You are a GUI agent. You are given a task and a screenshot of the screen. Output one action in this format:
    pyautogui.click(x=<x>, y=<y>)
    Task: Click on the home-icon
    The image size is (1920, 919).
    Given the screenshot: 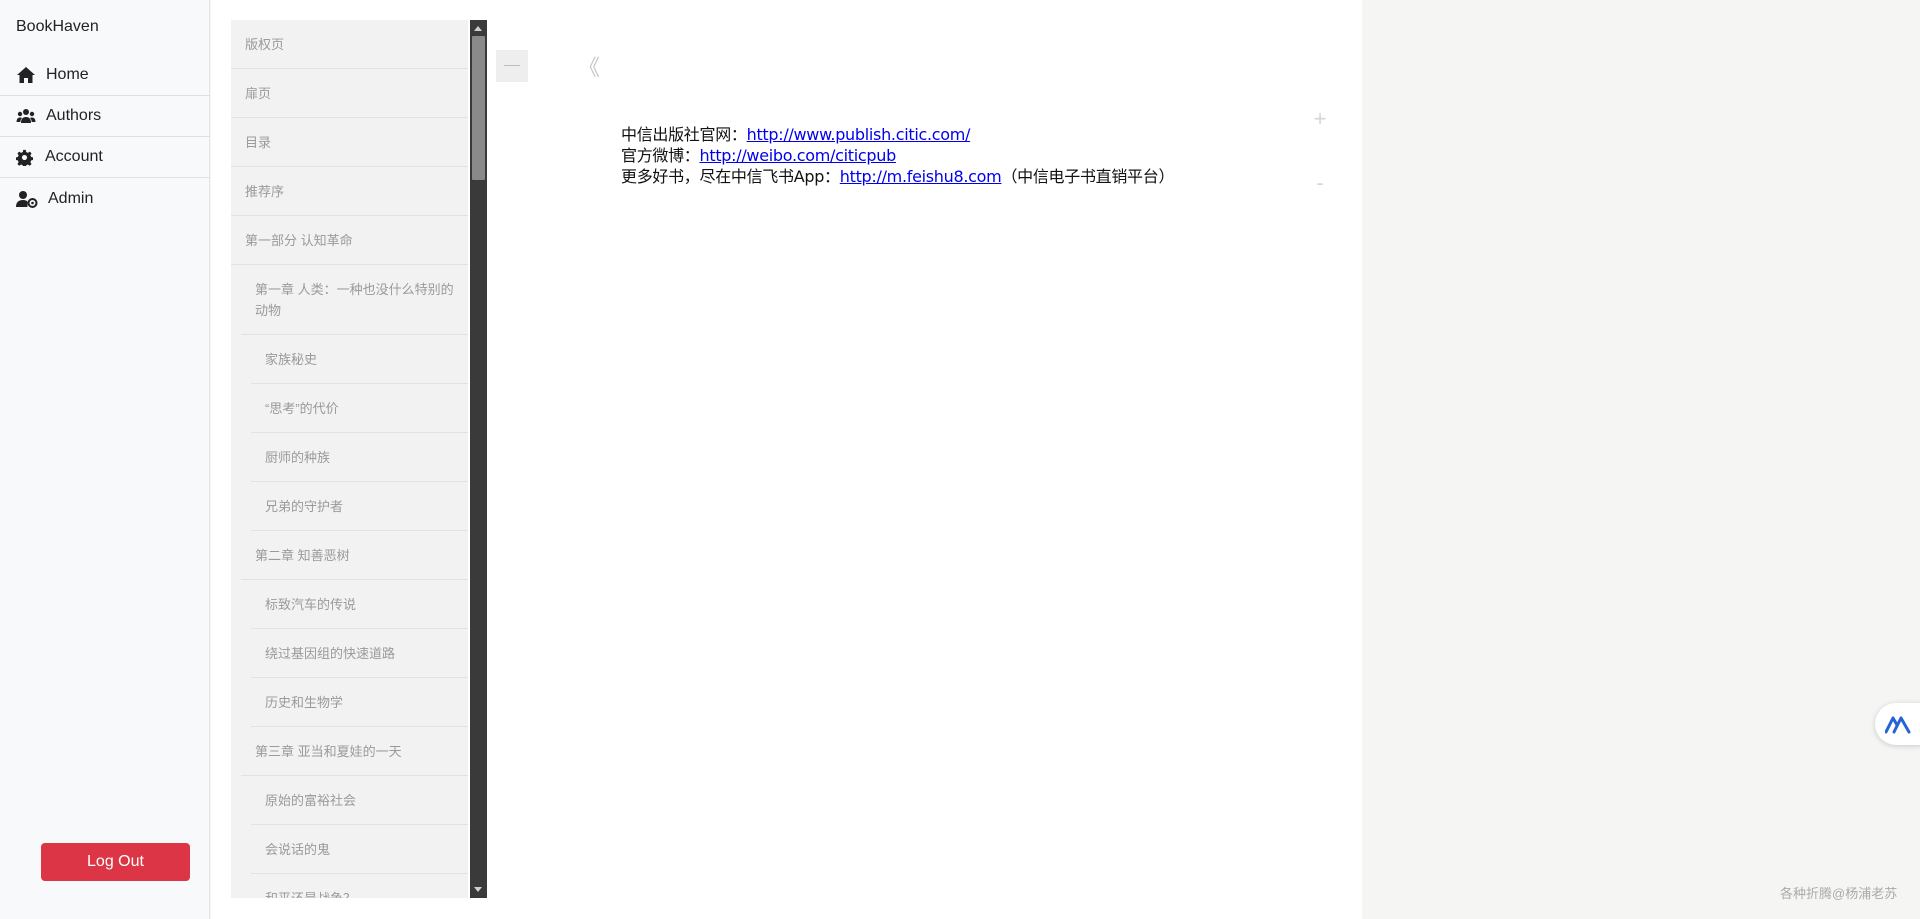 What is the action you would take?
    pyautogui.click(x=26, y=75)
    